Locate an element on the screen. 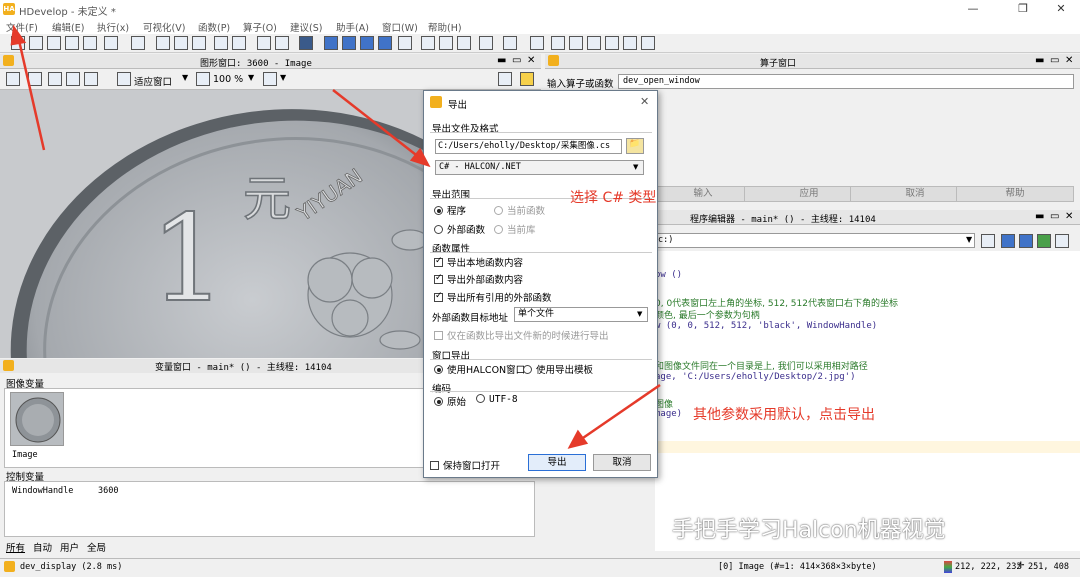 The image size is (1080, 577). annotation-click-export: 其他参数采用默认，点击导出 is located at coordinates (784, 415).